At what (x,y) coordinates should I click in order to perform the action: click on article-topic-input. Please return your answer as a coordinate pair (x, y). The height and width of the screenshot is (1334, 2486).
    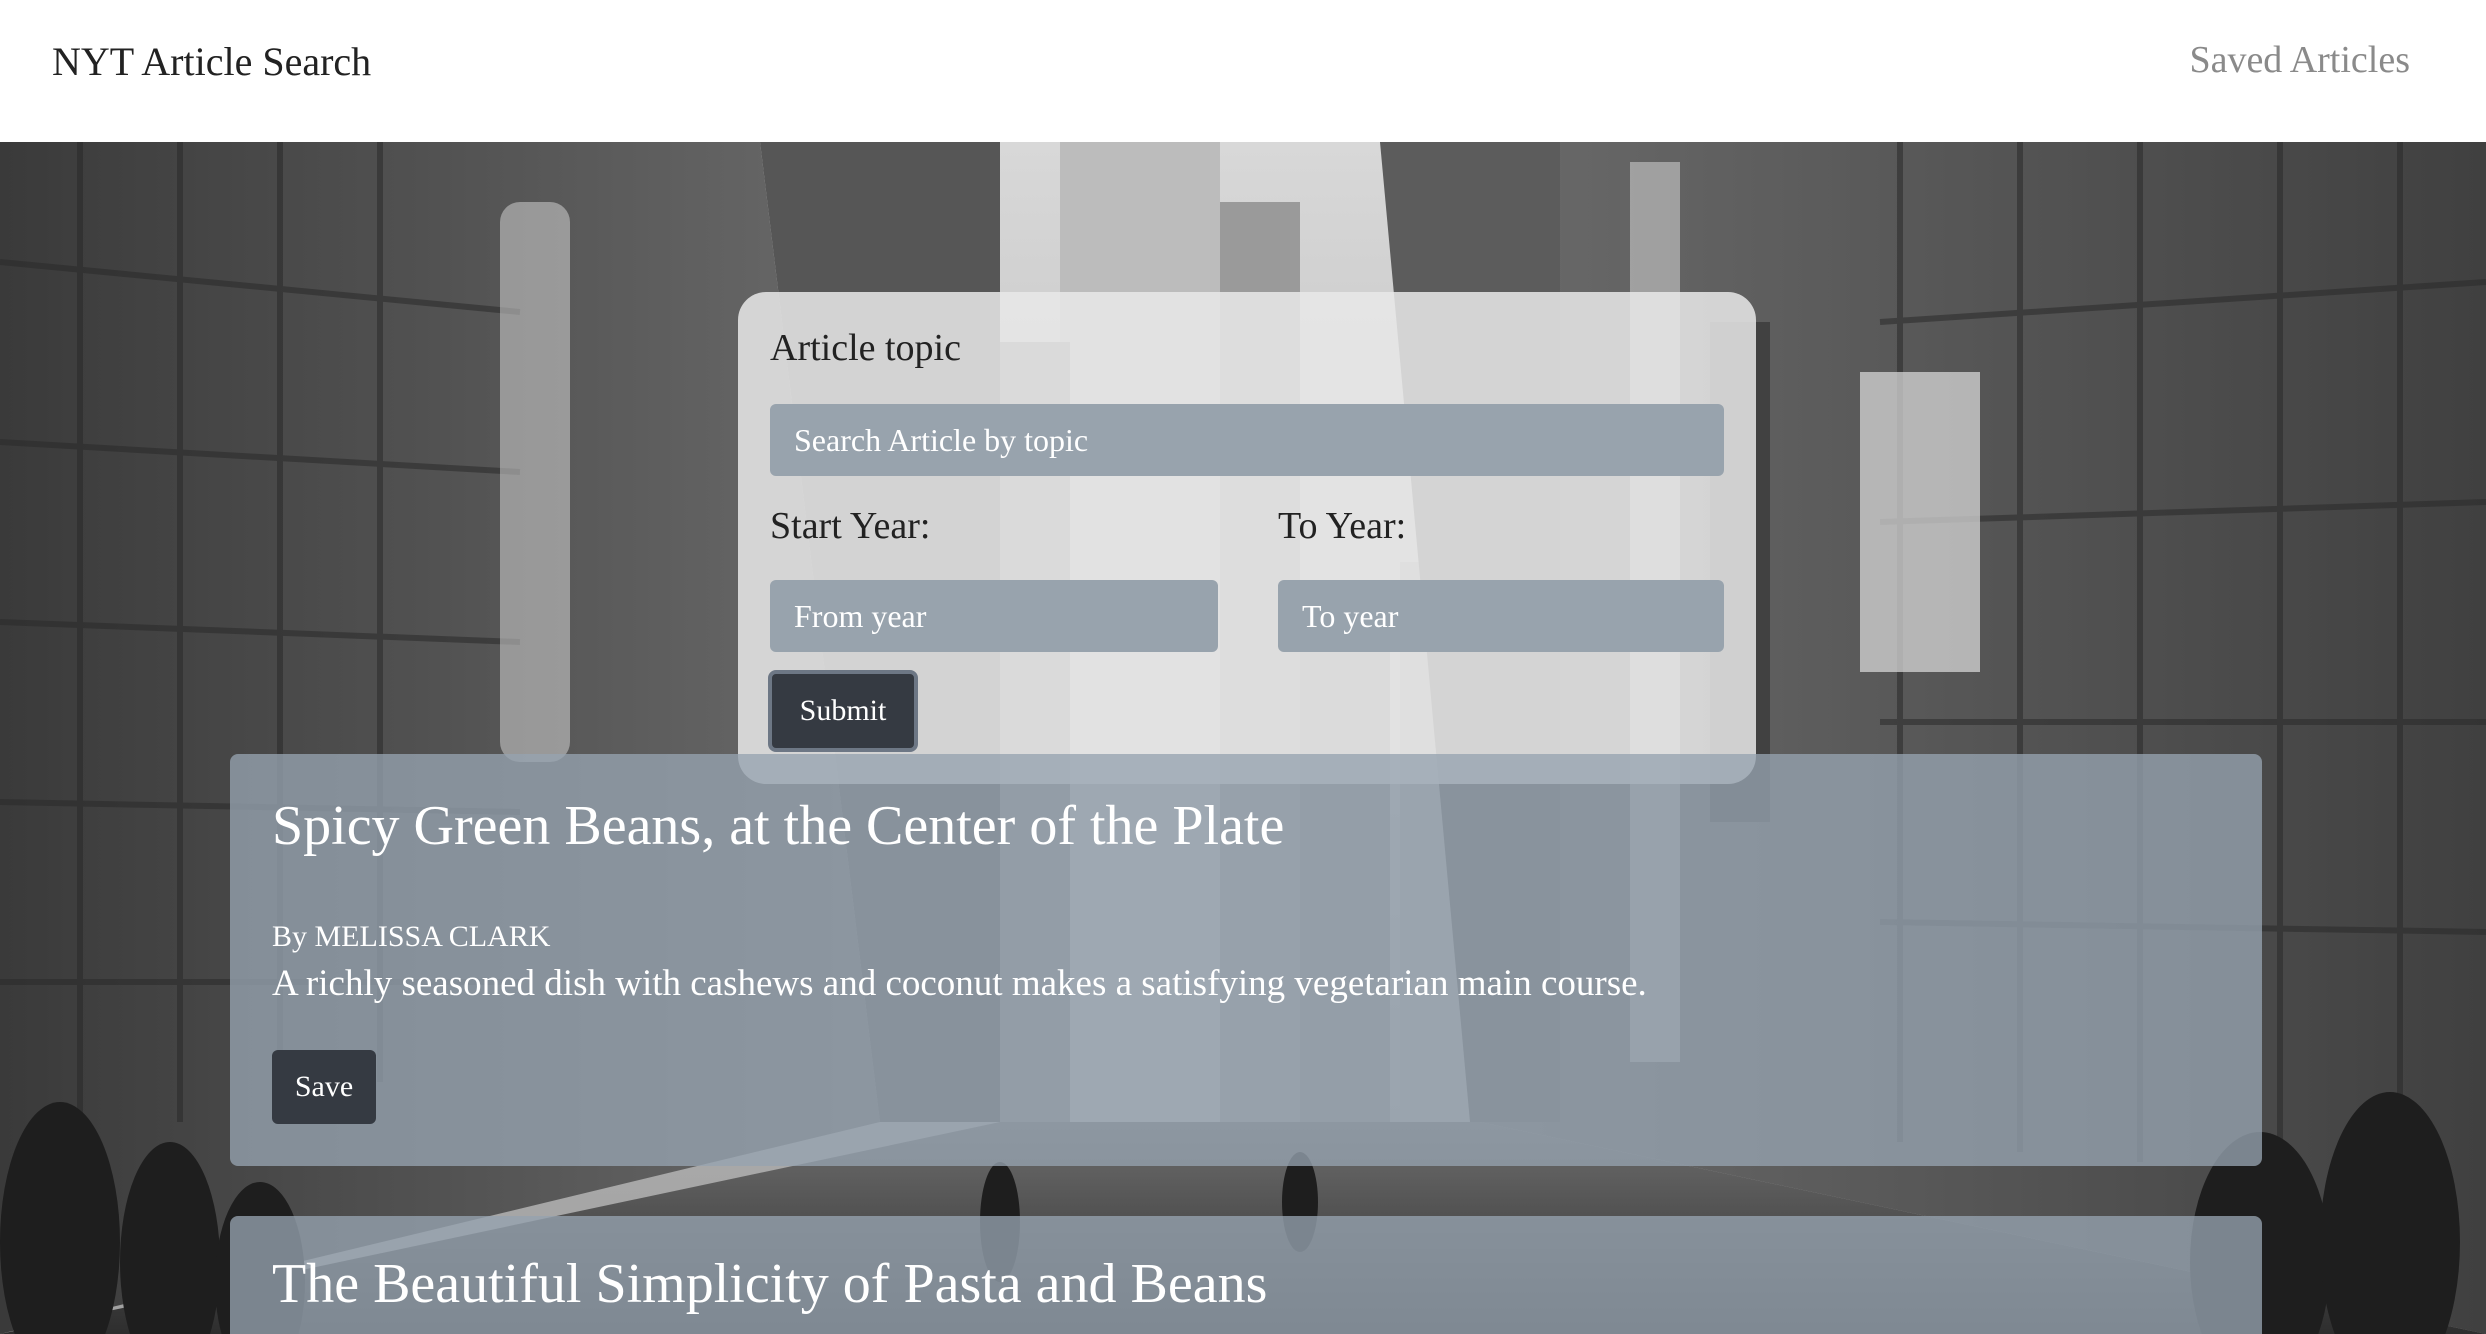
    Looking at the image, I should click on (1247, 440).